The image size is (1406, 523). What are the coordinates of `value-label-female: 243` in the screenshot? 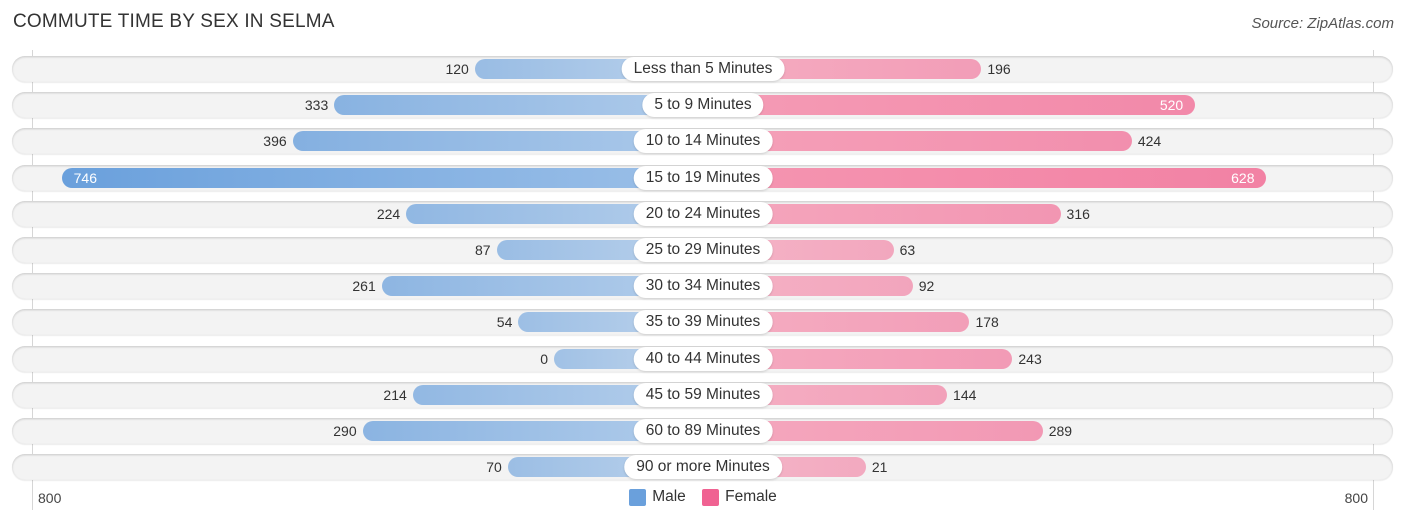 It's located at (1030, 359).